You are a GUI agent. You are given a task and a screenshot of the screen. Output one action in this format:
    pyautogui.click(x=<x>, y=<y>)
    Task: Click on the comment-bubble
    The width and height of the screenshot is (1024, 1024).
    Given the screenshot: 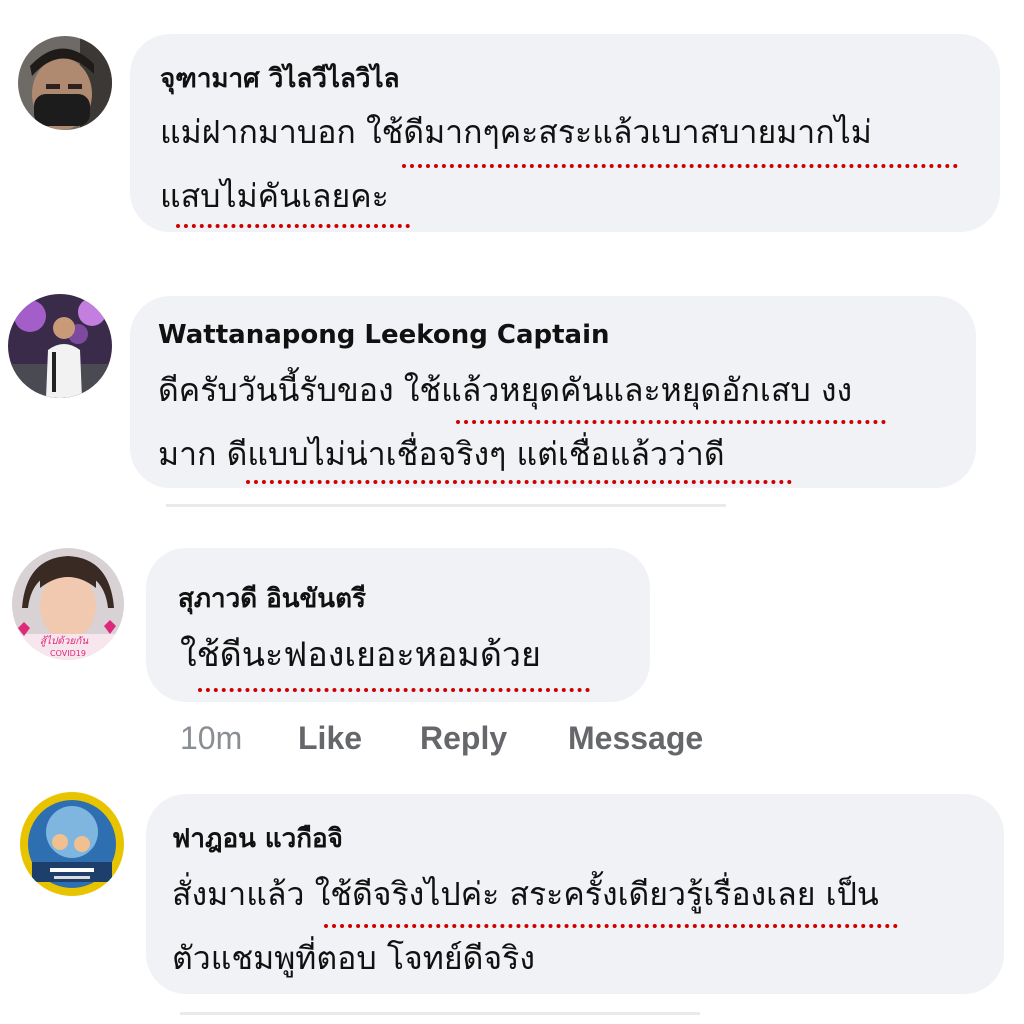 What is the action you would take?
    pyautogui.click(x=398, y=625)
    